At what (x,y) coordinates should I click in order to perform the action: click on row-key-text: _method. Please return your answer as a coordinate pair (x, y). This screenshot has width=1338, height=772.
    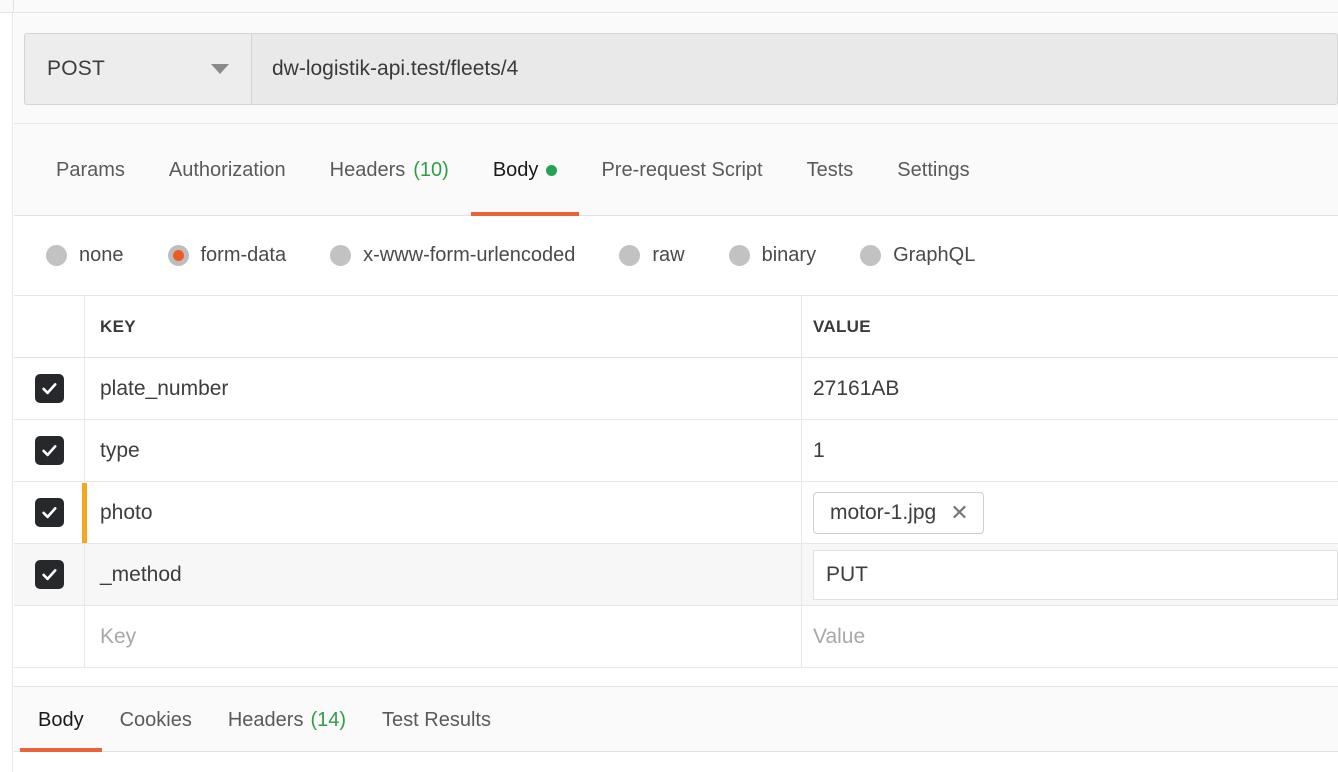
    Looking at the image, I should click on (141, 574).